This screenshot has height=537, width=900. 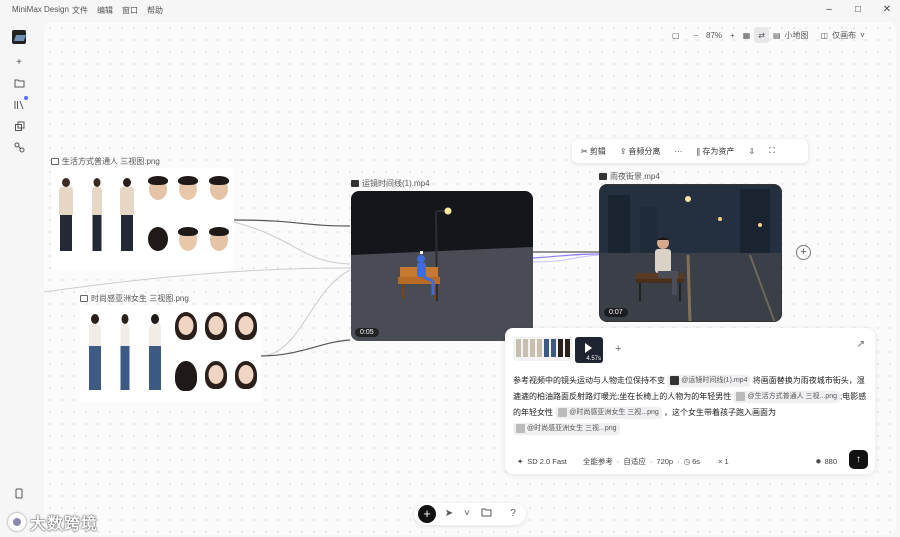 What do you see at coordinates (95, 353) in the screenshot?
I see `woman-figure-front` at bounding box center [95, 353].